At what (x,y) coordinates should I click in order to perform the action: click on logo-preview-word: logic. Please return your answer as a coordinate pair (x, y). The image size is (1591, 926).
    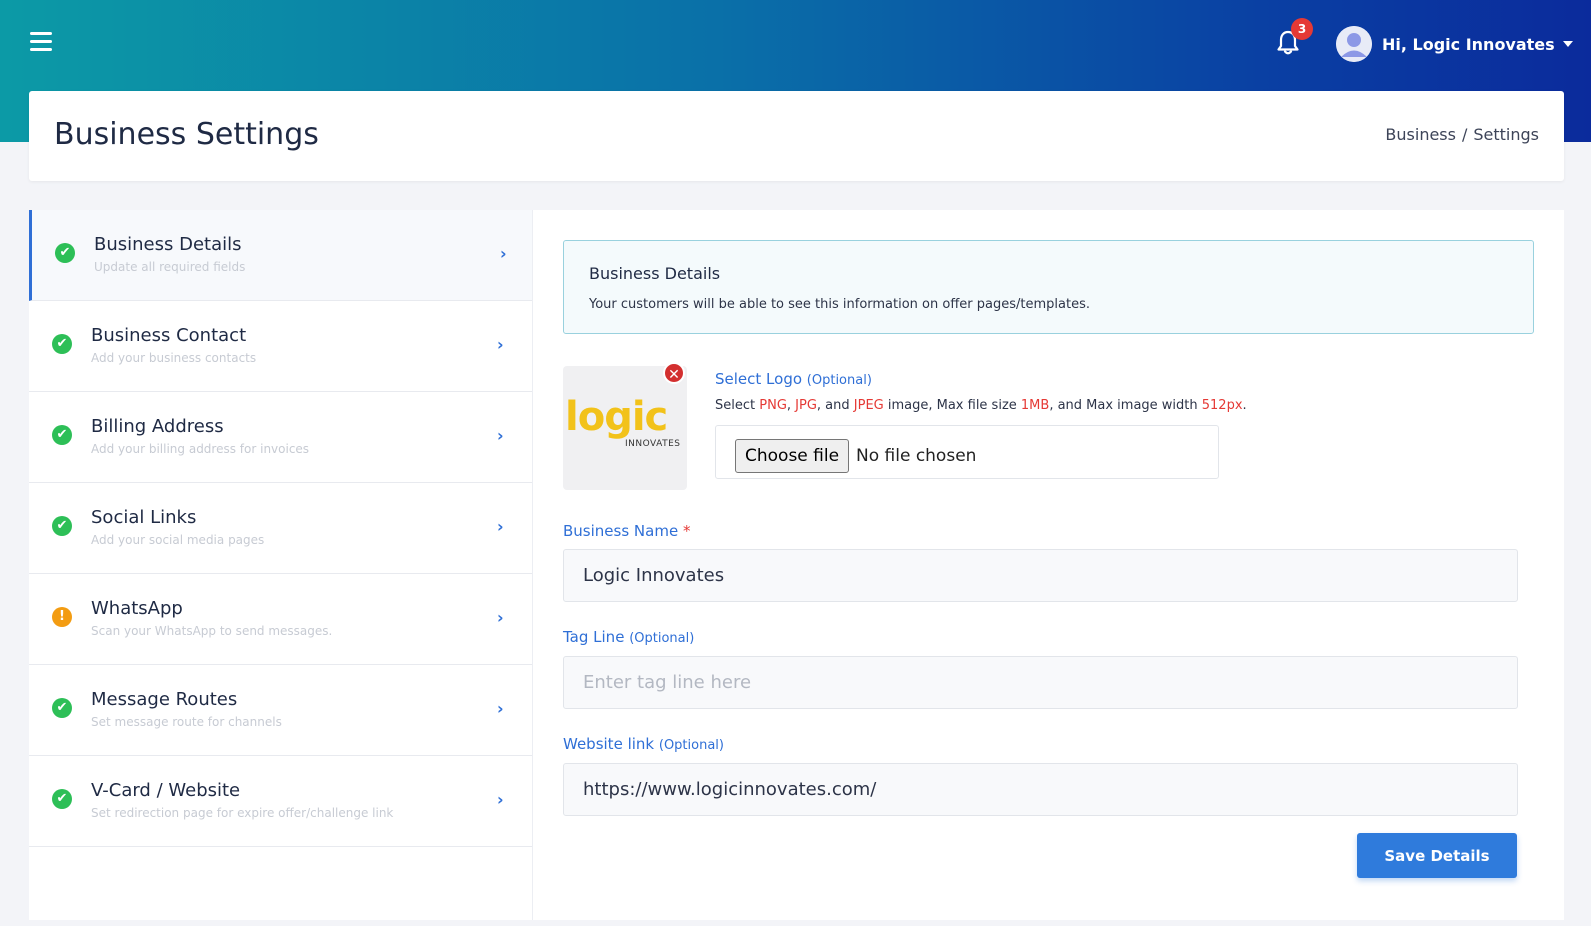
    Looking at the image, I should click on (616, 417).